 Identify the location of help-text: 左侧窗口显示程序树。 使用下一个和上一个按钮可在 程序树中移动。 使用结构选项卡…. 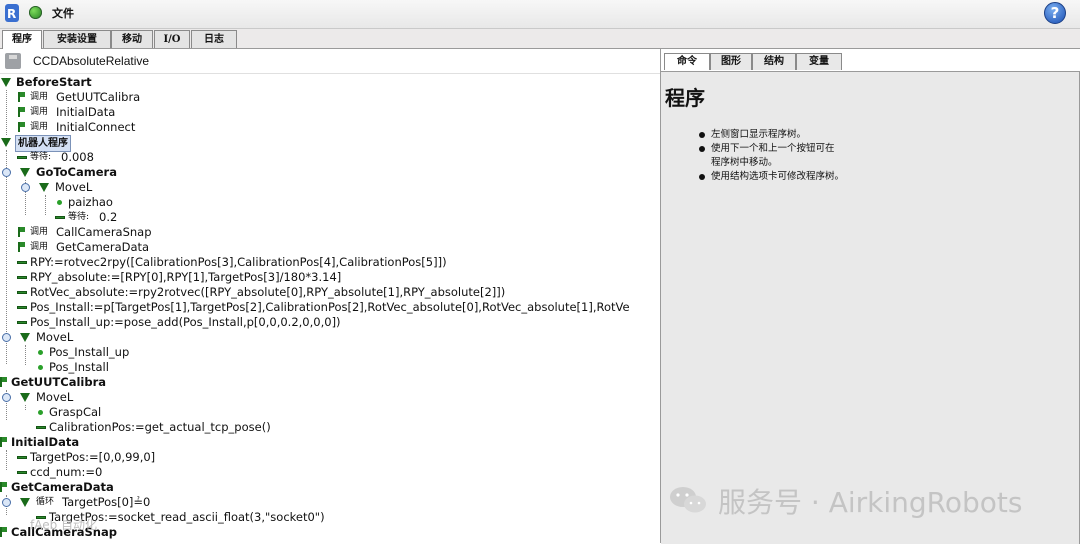
(771, 156).